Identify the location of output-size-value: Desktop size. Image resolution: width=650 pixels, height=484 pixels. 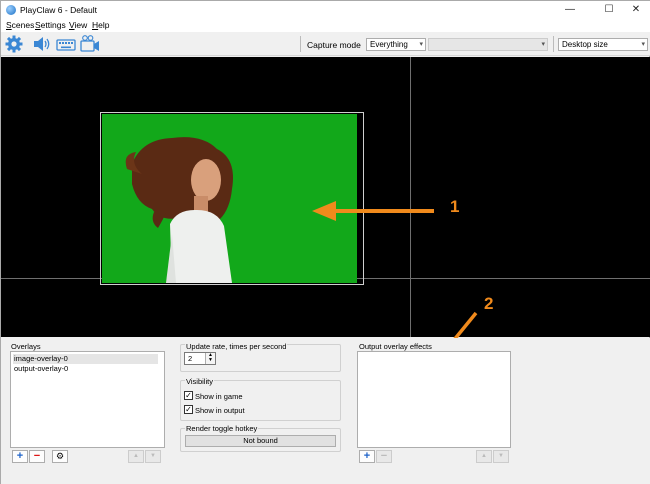
(585, 44).